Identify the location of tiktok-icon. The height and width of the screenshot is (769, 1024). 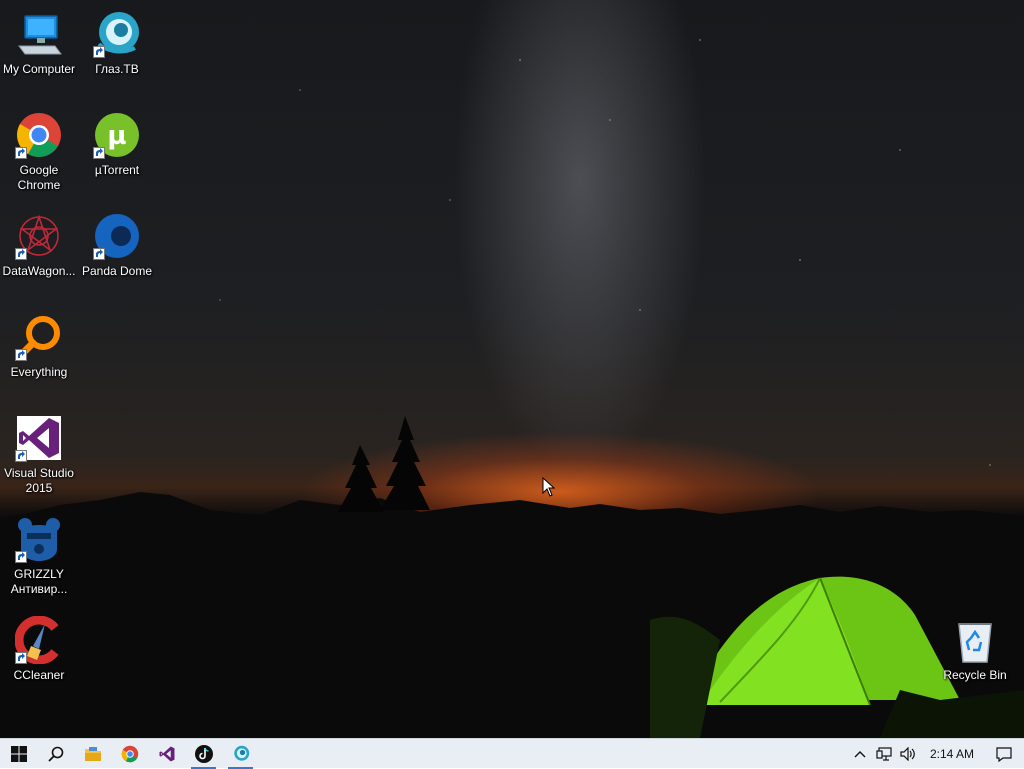
(203, 753).